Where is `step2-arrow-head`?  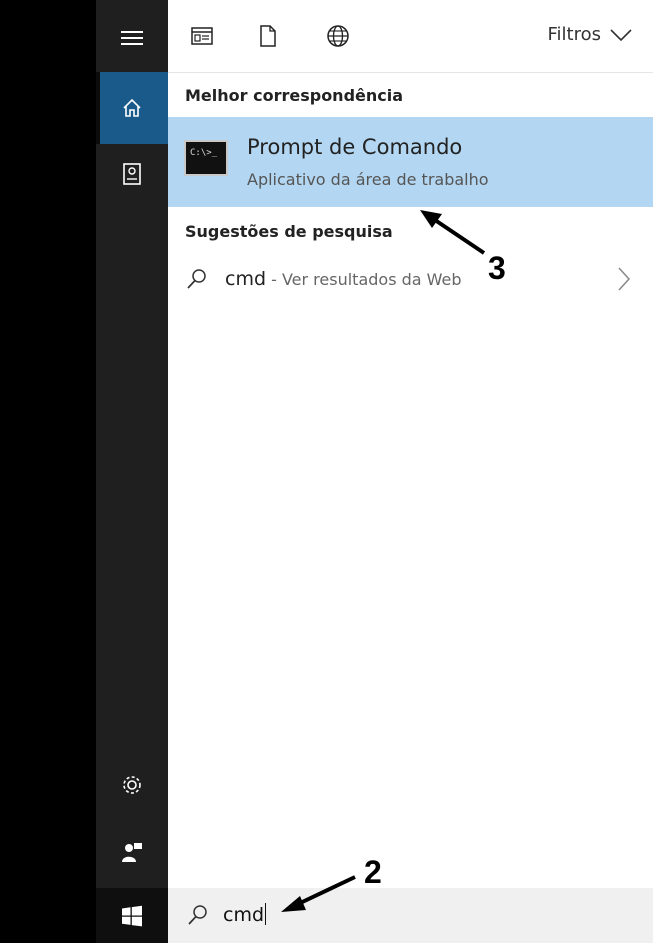
step2-arrow-head is located at coordinates (293, 904).